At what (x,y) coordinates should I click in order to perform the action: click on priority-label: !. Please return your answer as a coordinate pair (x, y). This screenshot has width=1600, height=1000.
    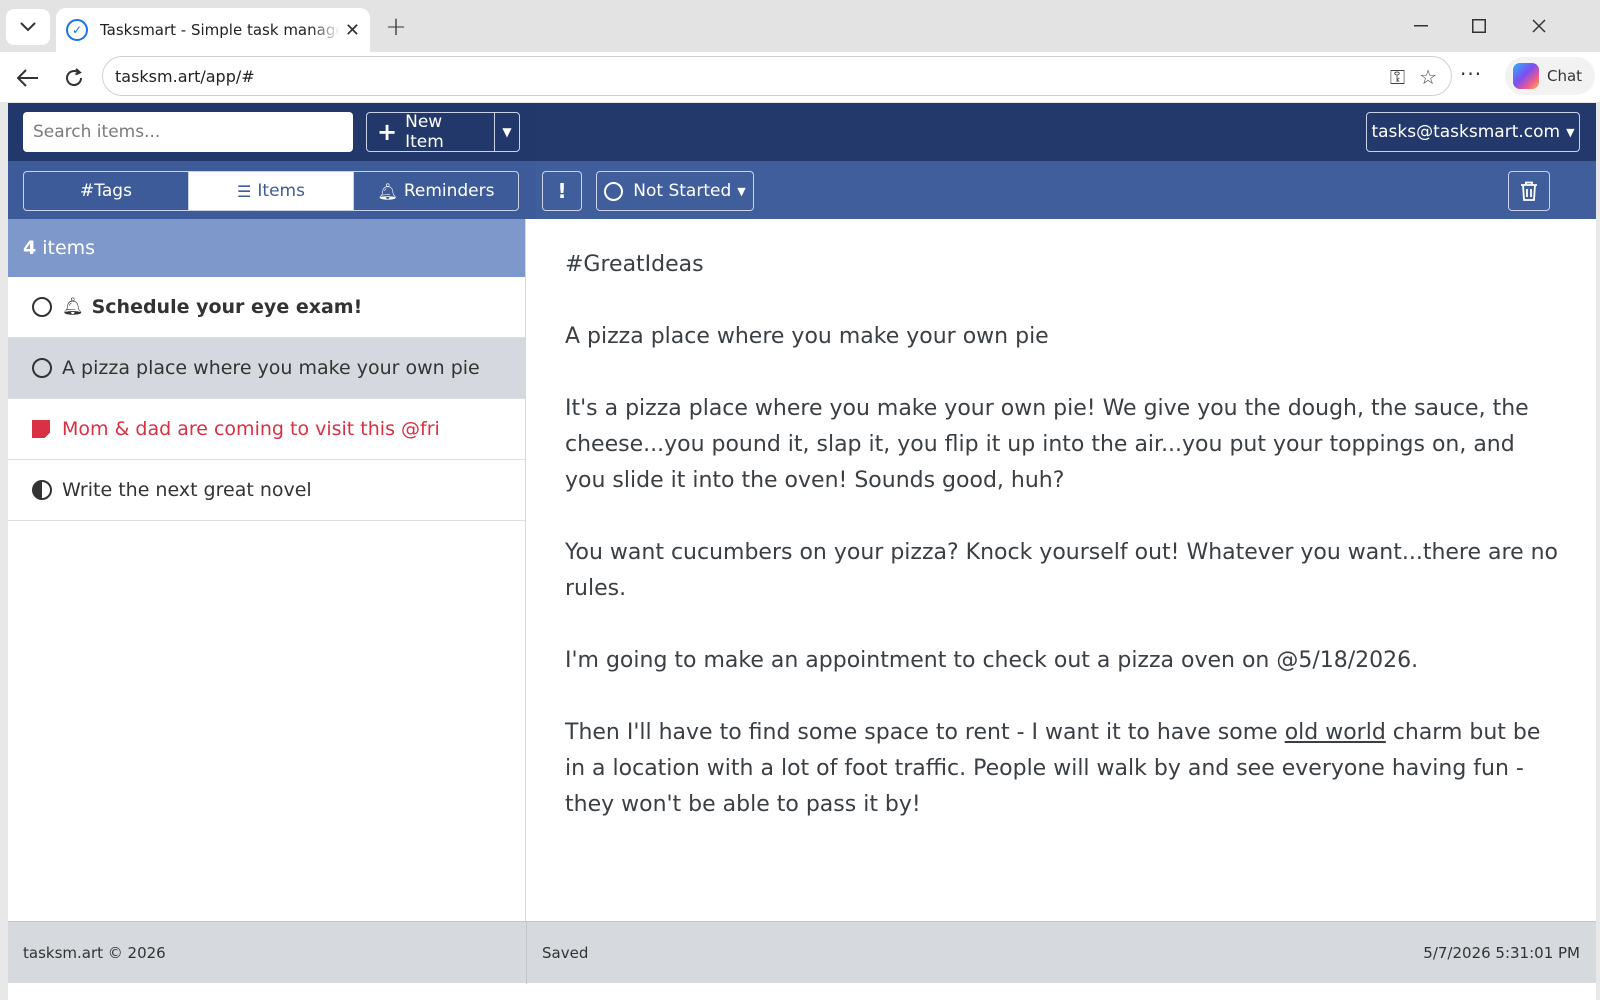
    Looking at the image, I should click on (562, 191).